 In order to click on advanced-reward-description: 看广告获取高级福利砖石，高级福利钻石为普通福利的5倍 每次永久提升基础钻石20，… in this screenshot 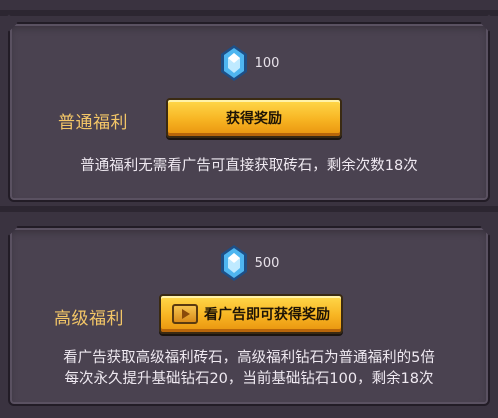, I will do `click(249, 369)`.